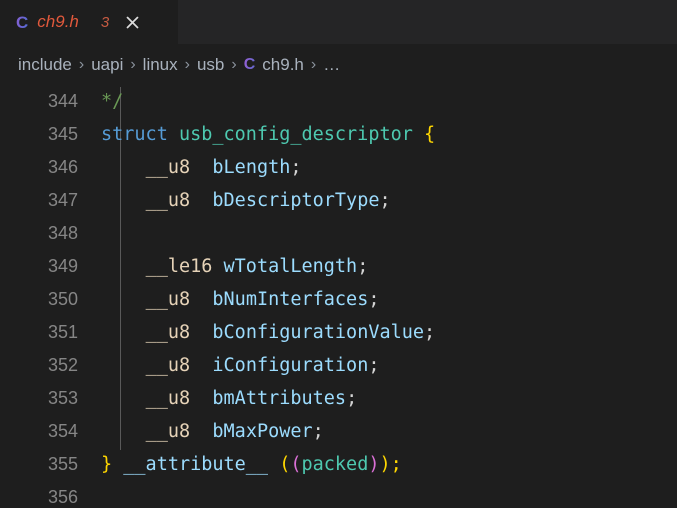  I want to click on line-content: __u8 bConfigurationValue;, so click(384, 332).